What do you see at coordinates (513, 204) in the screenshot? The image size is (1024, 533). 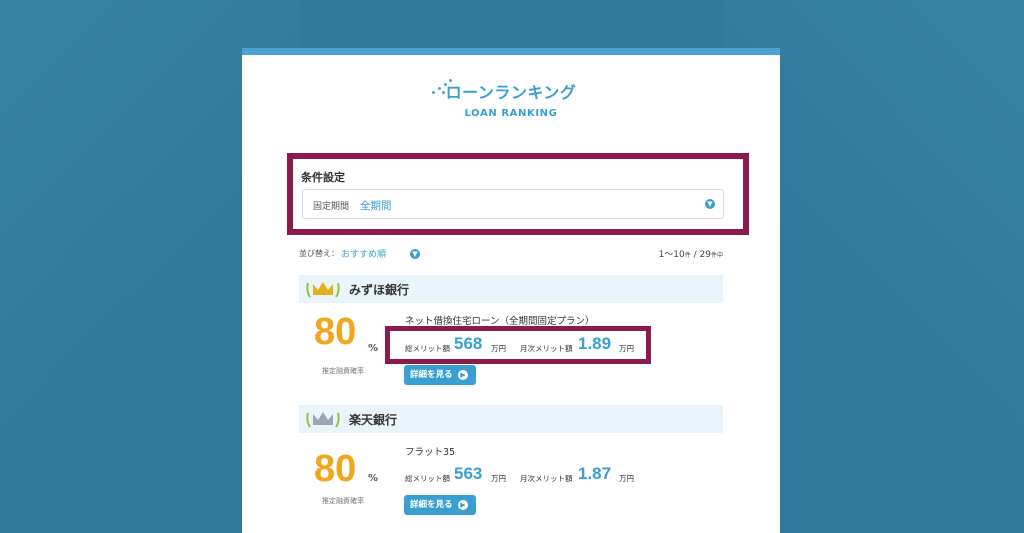 I see `fixed-period-select: 固定期間 全期間 ▼` at bounding box center [513, 204].